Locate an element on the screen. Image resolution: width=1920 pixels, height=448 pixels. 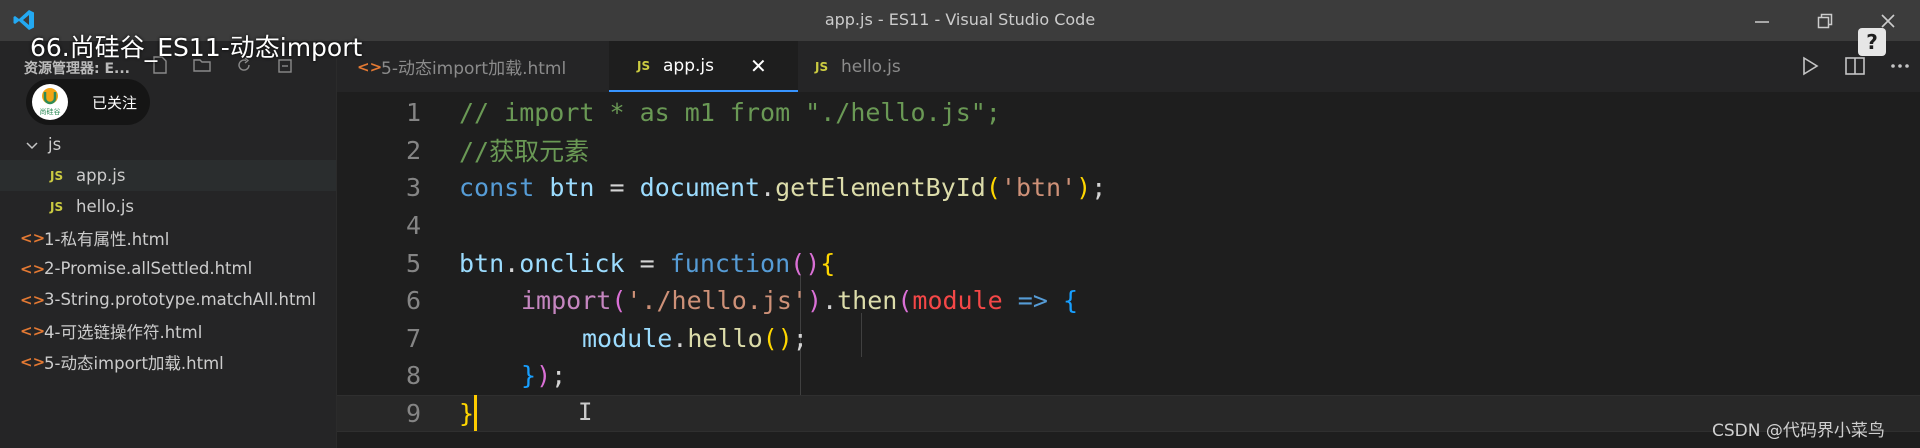
code-line-7: 7 module.hello(); is located at coordinates (1128, 339).